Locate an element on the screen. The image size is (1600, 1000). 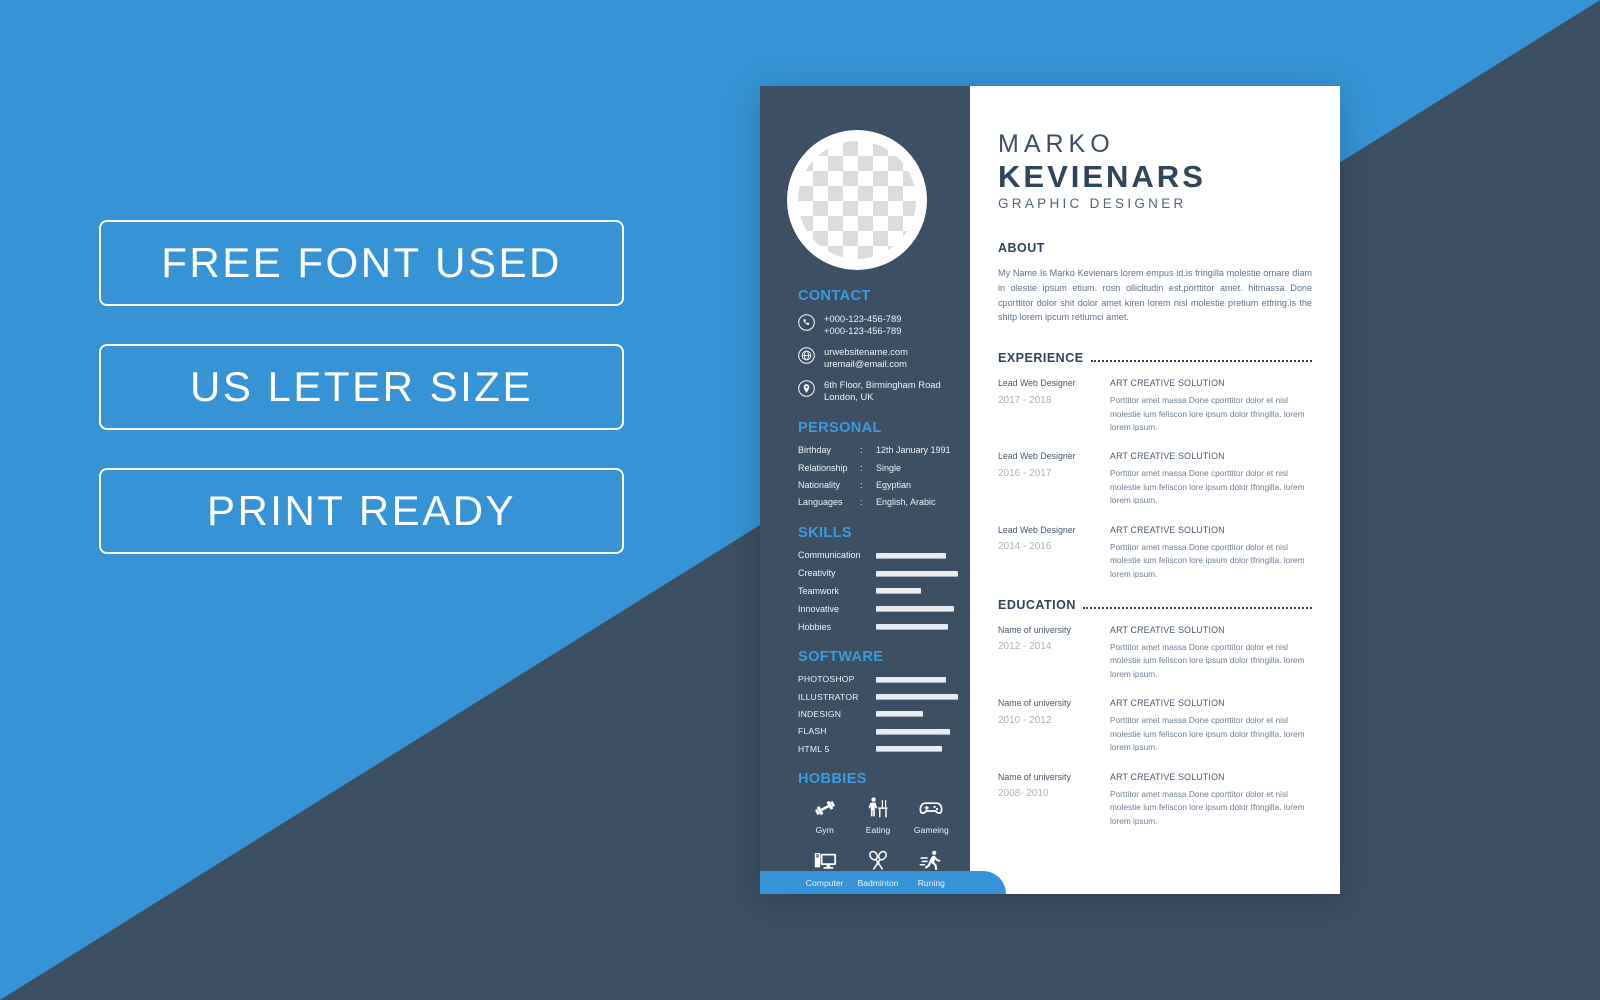
education-heading: EDUCATION is located at coordinates (1037, 605).